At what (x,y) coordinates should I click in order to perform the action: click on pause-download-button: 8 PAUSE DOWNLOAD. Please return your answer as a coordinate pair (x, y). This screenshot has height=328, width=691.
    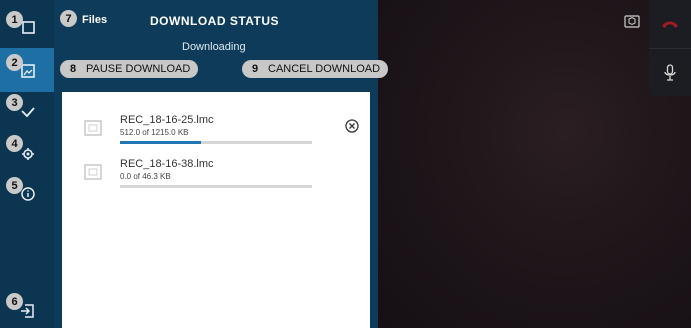
    Looking at the image, I should click on (129, 69).